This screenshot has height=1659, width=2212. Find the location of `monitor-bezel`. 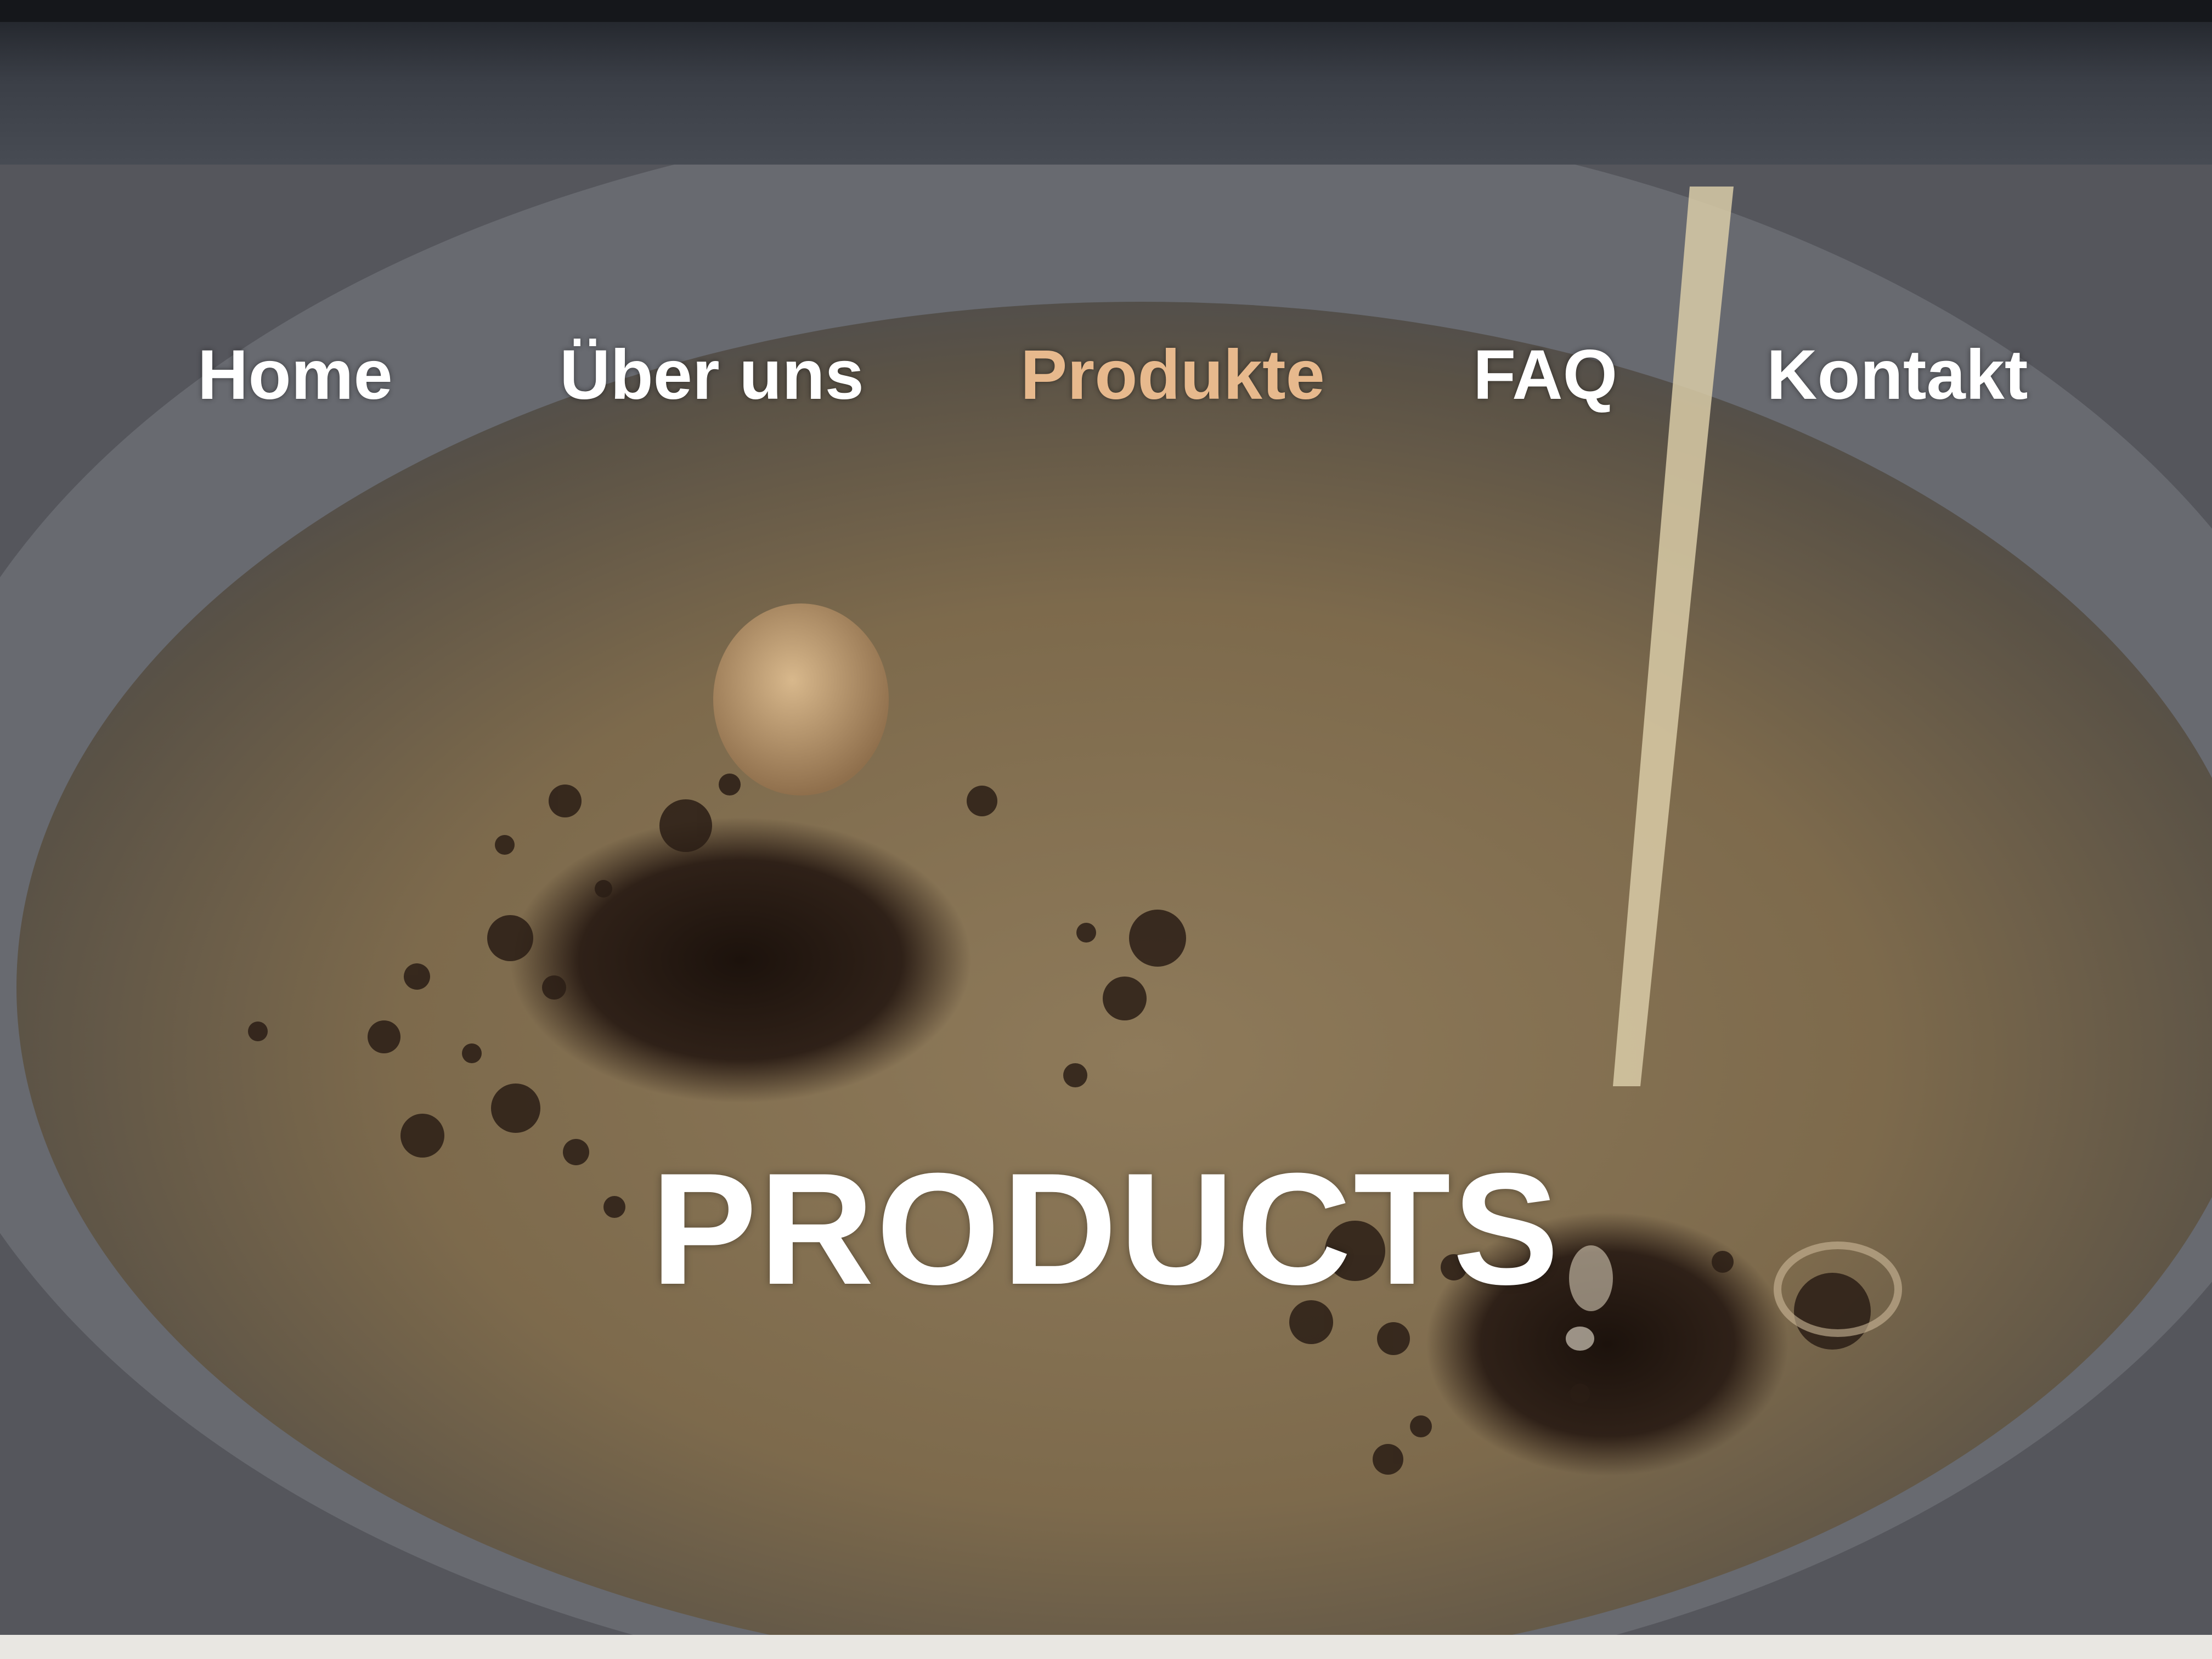

monitor-bezel is located at coordinates (1106, 11).